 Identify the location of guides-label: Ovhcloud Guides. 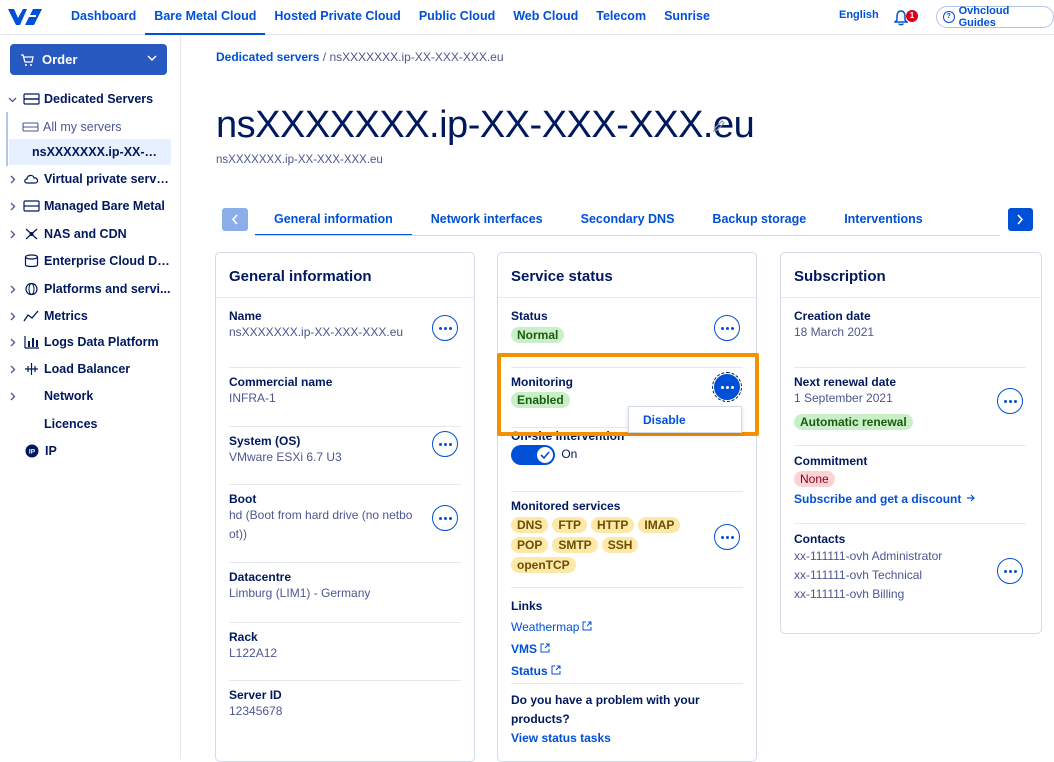
(984, 17).